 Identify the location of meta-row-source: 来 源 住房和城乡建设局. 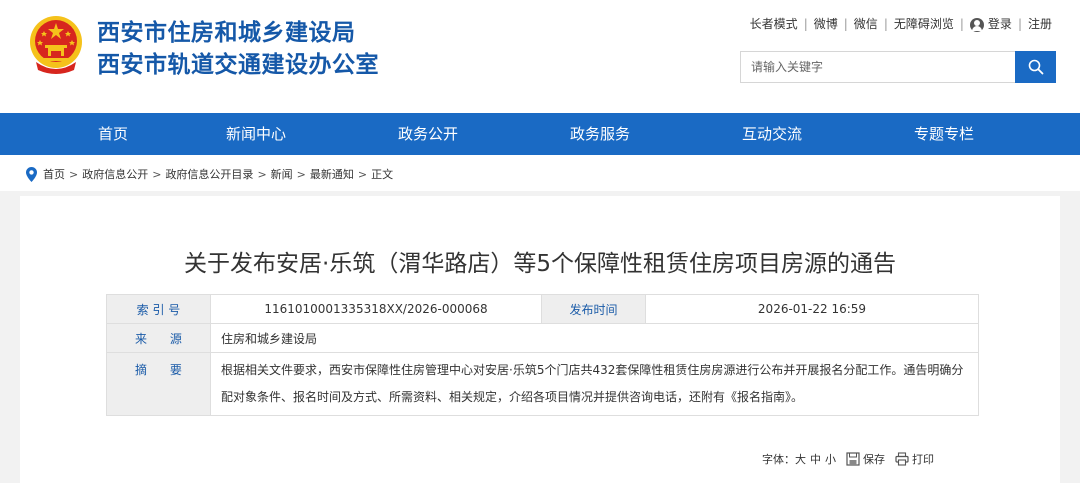
(542, 338).